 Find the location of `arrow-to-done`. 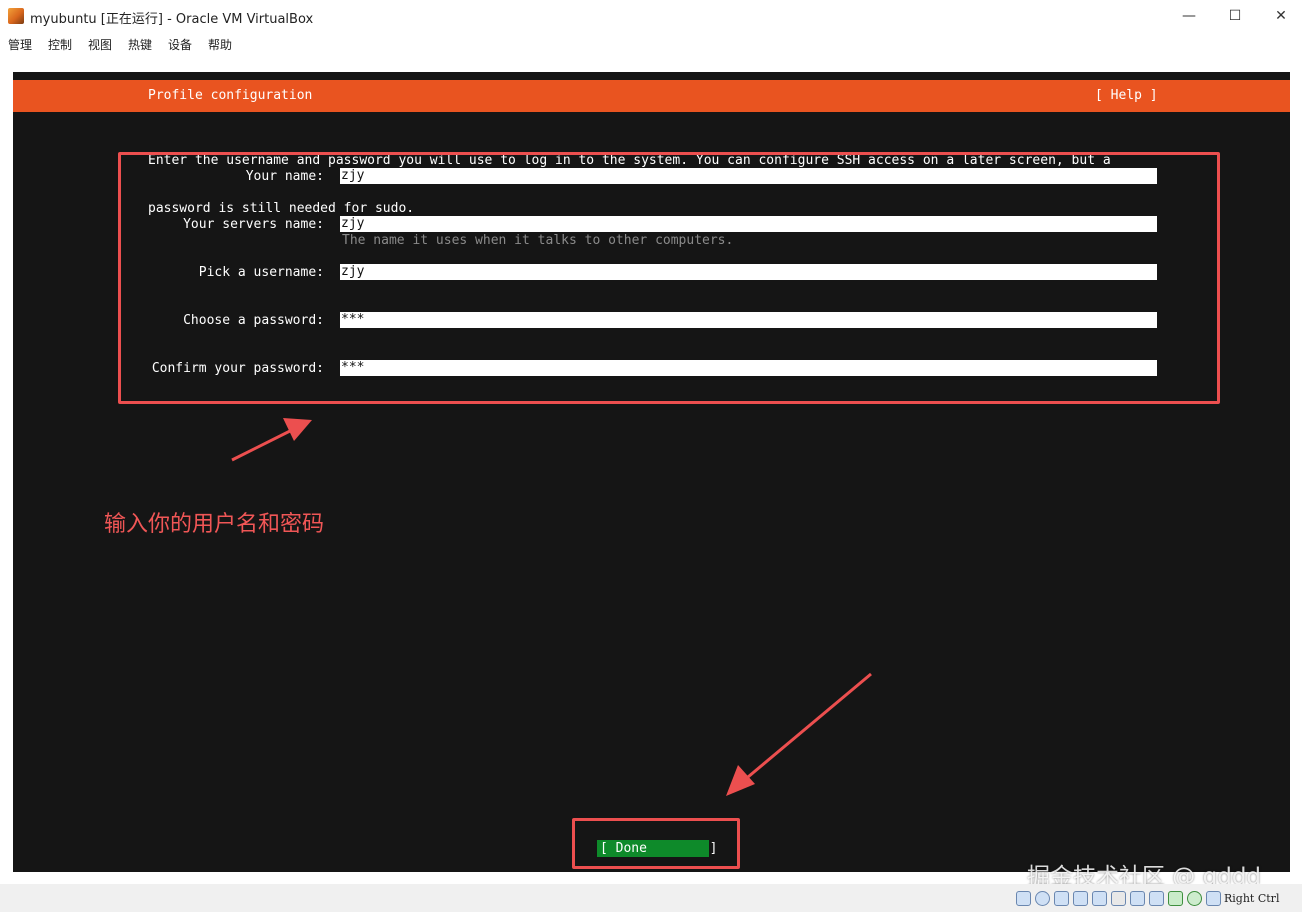

arrow-to-done is located at coordinates (799, 734).